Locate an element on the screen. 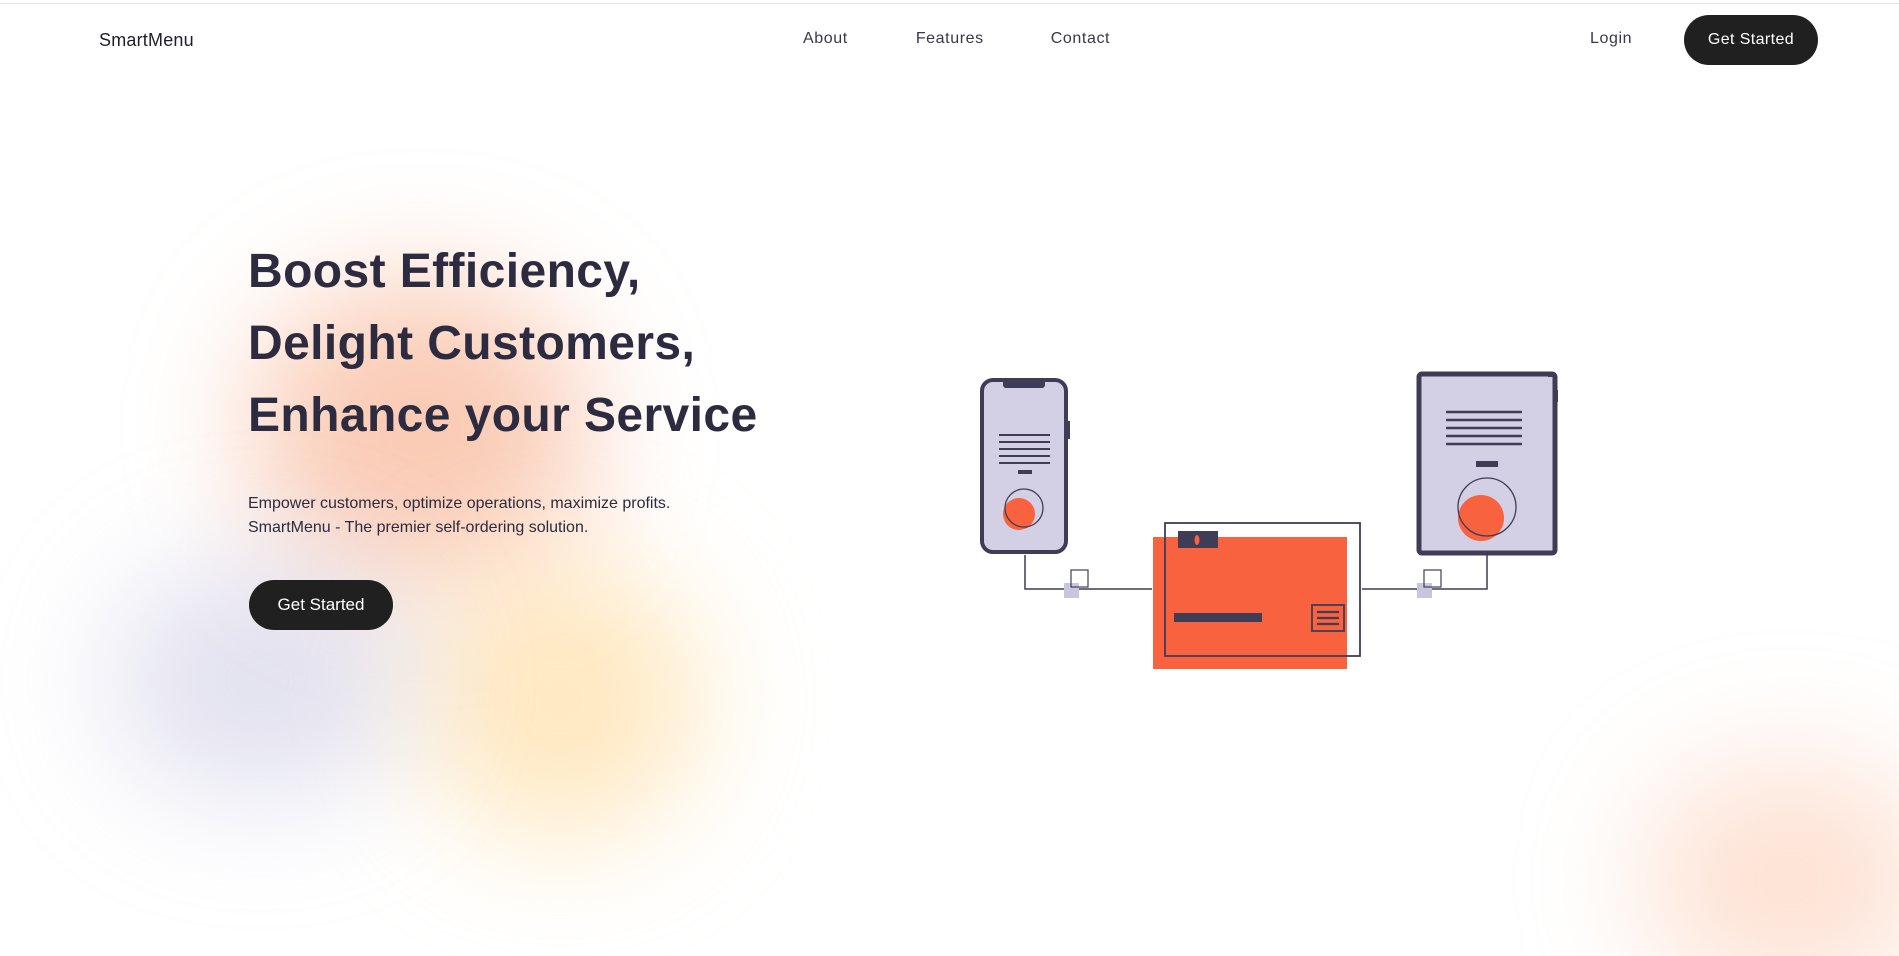 This screenshot has height=956, width=1899. nav-links: About Features Contact is located at coordinates (956, 39).